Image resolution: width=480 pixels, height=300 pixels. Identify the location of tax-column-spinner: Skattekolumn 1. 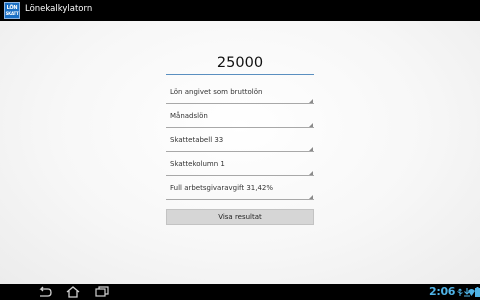
(240, 167).